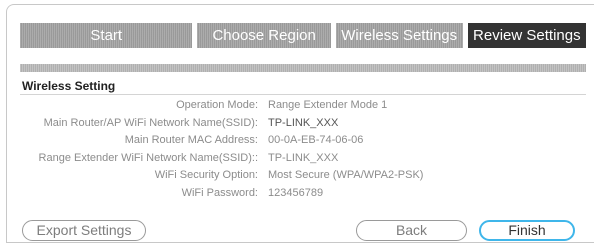  I want to click on back-button: Back, so click(411, 230).